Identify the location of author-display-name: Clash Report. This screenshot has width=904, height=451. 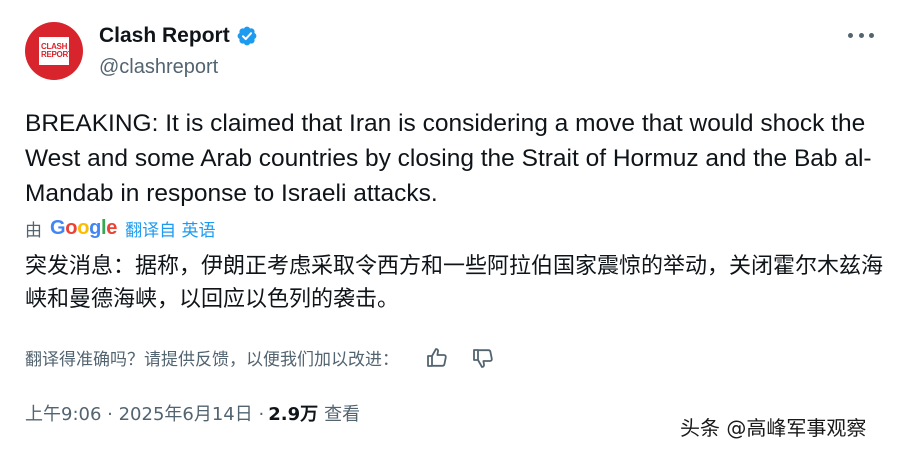
(164, 36).